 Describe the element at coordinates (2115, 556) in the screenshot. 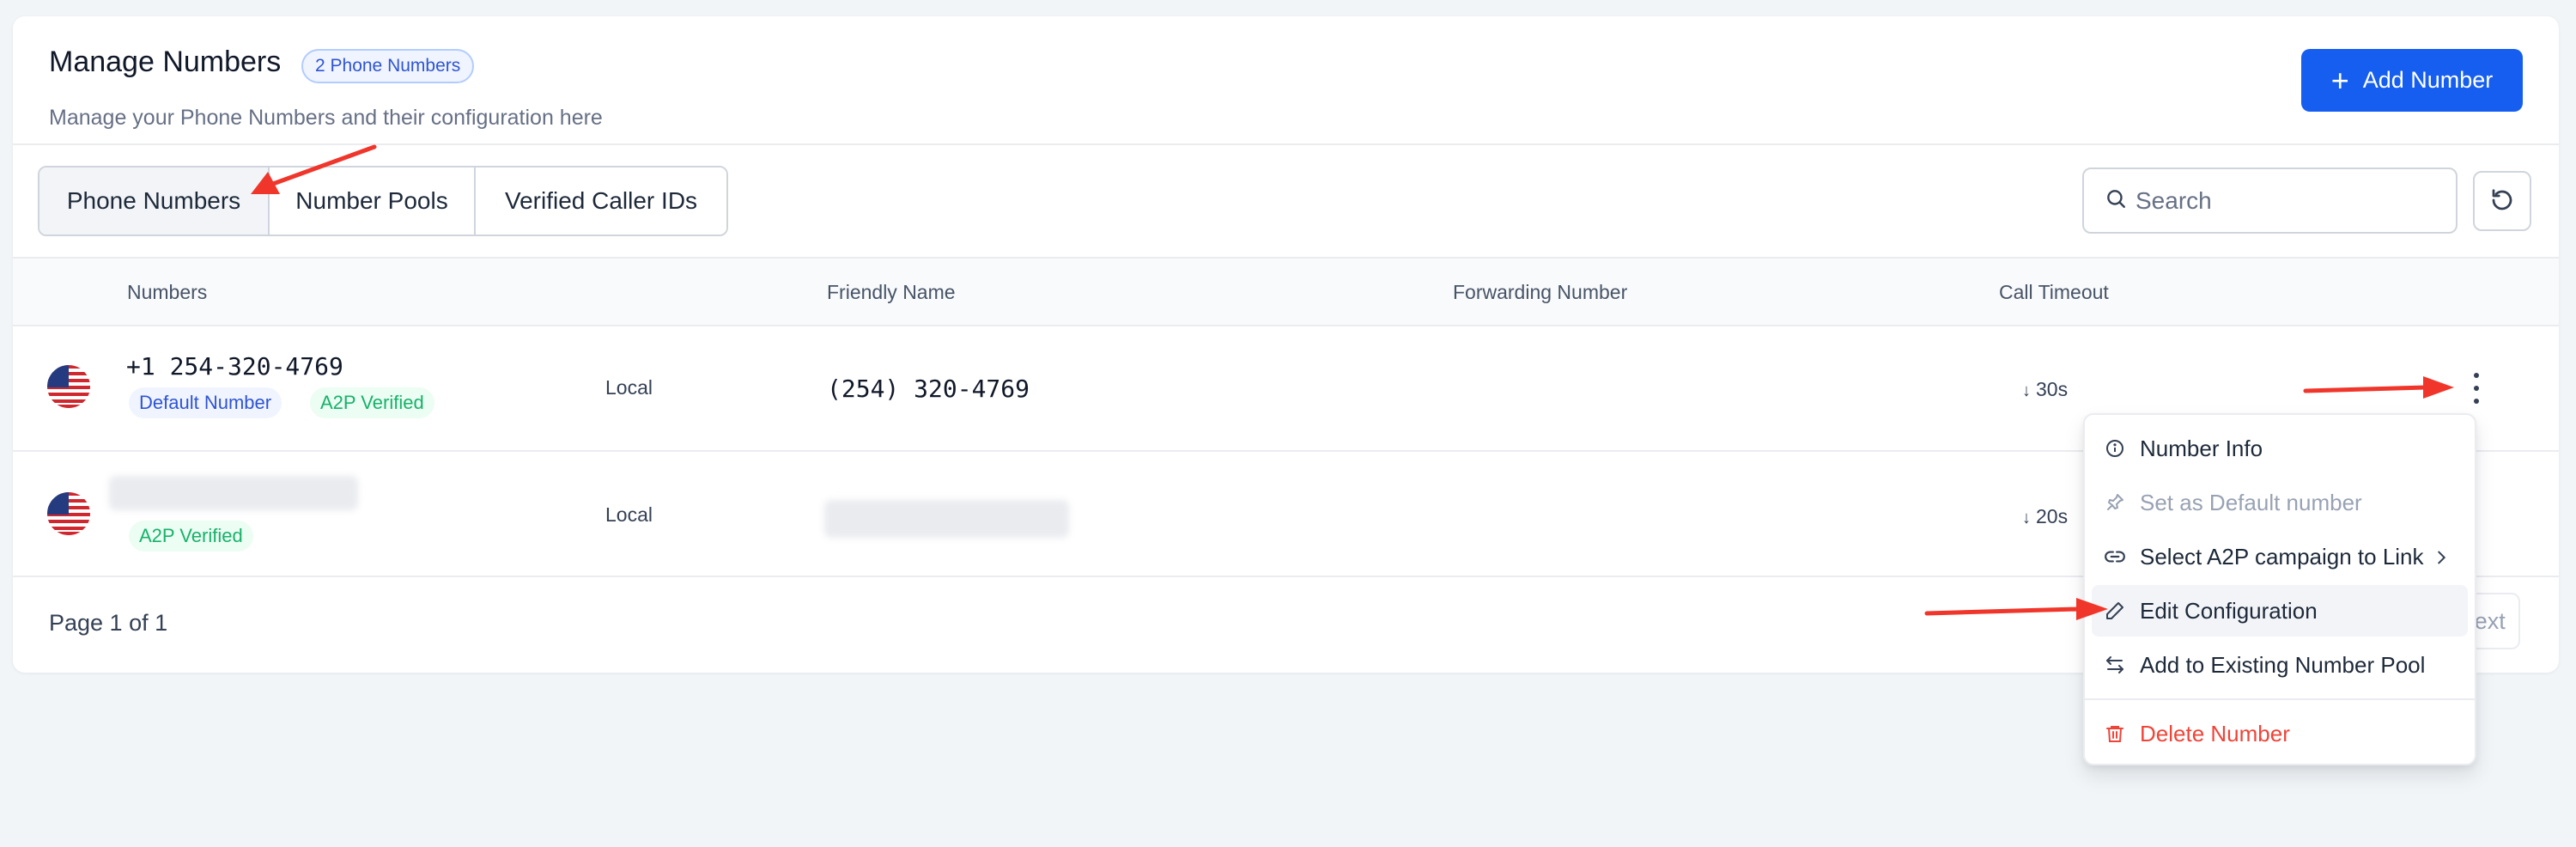

I see `link-icon` at that location.